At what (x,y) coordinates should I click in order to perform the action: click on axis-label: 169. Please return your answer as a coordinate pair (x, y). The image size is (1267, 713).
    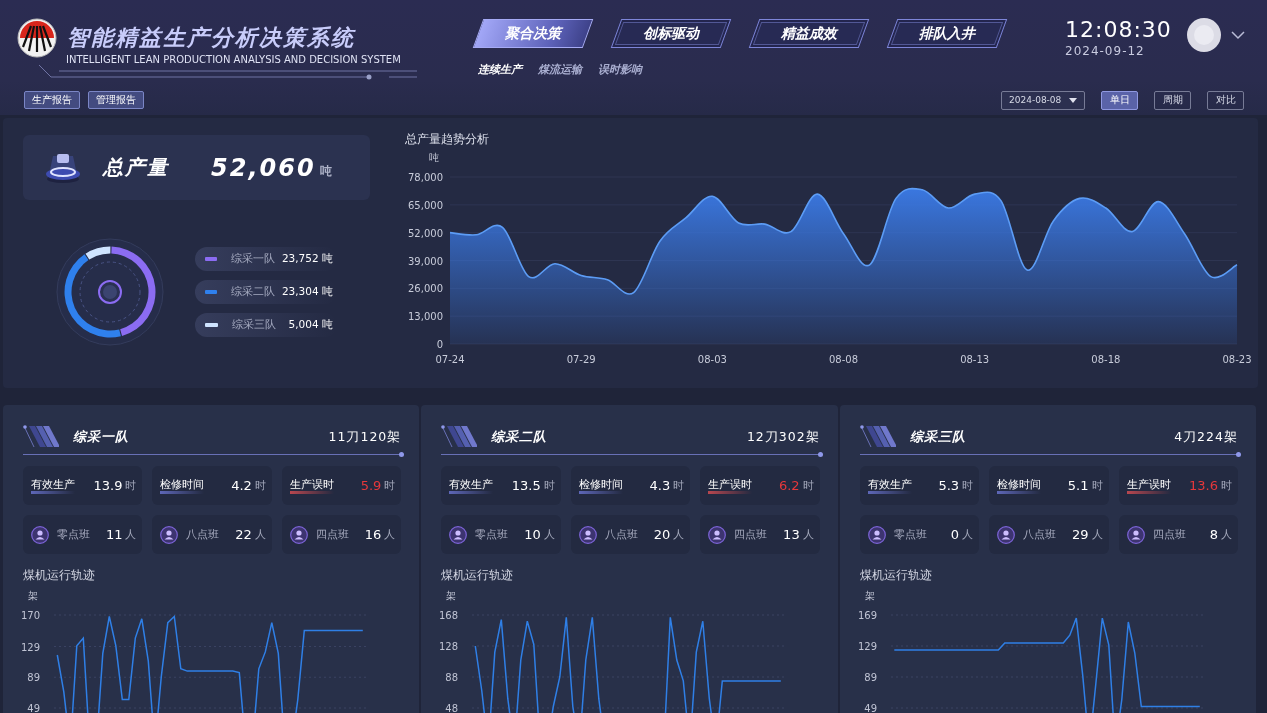
    Looking at the image, I should click on (867, 615).